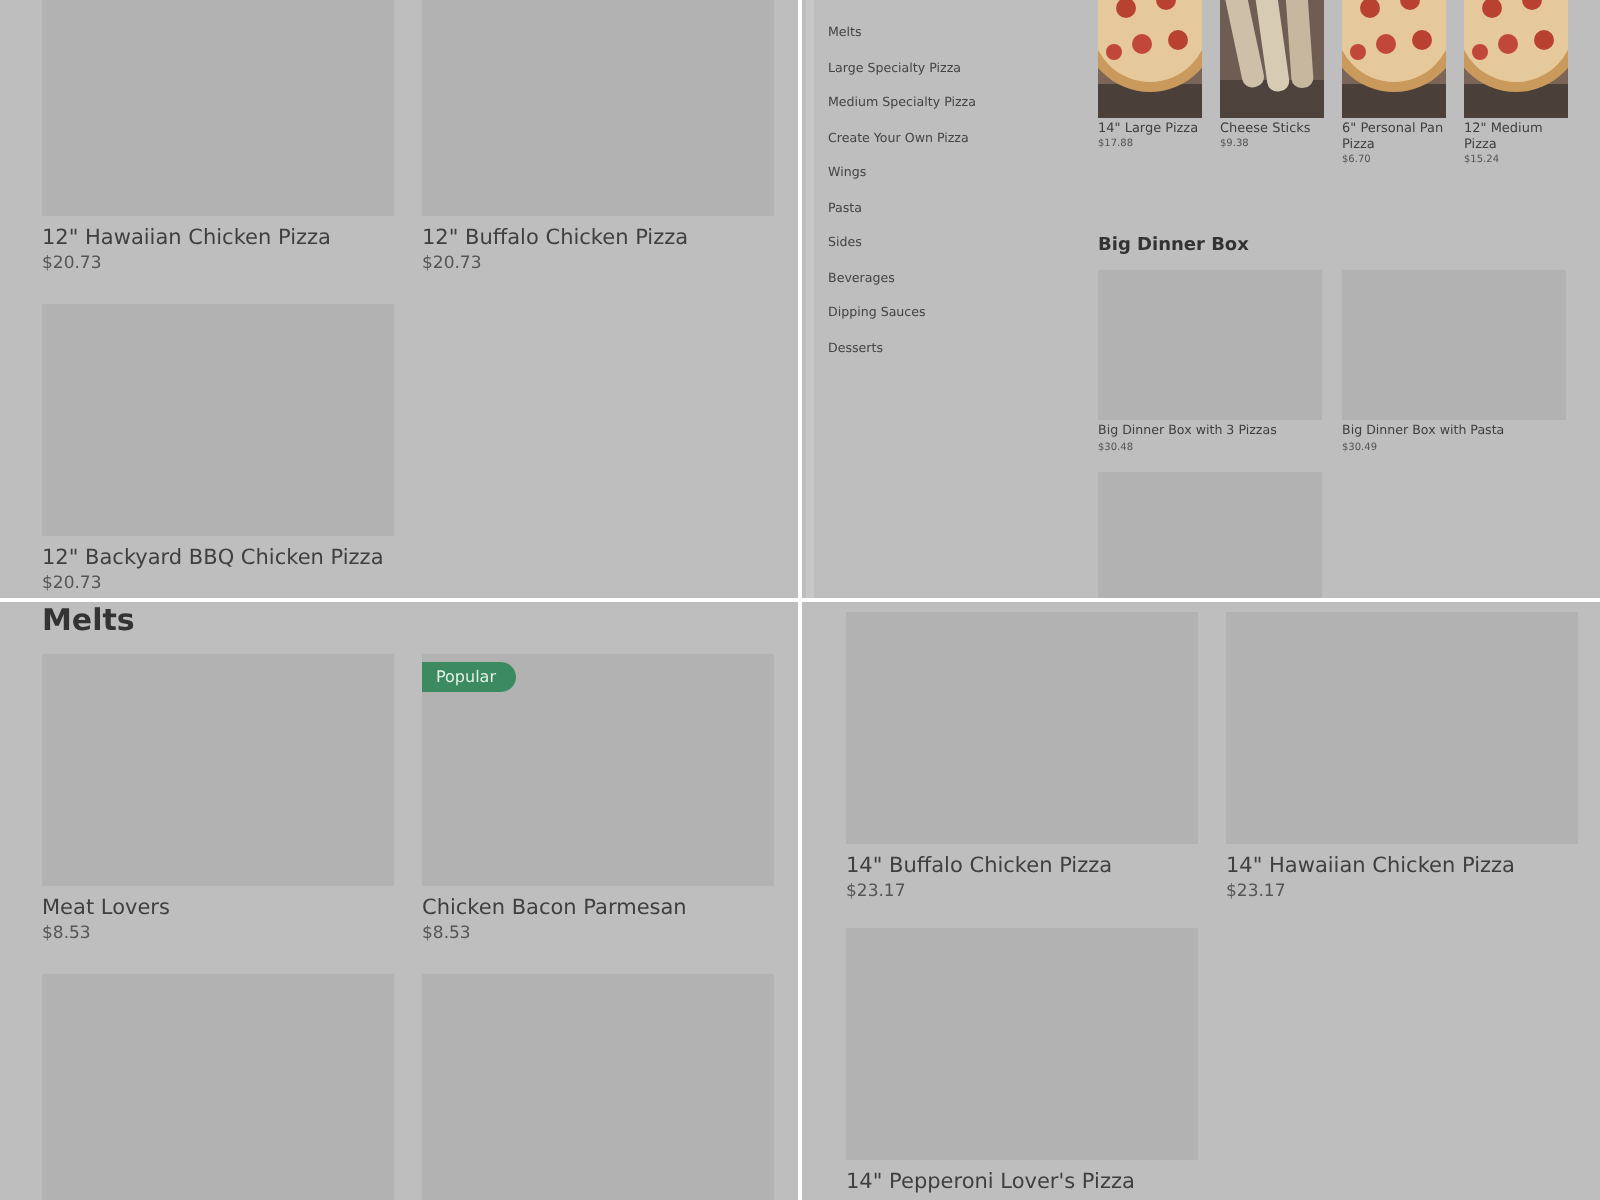 The width and height of the screenshot is (1600, 1200). I want to click on item-name: Meat Lovers, so click(218, 908).